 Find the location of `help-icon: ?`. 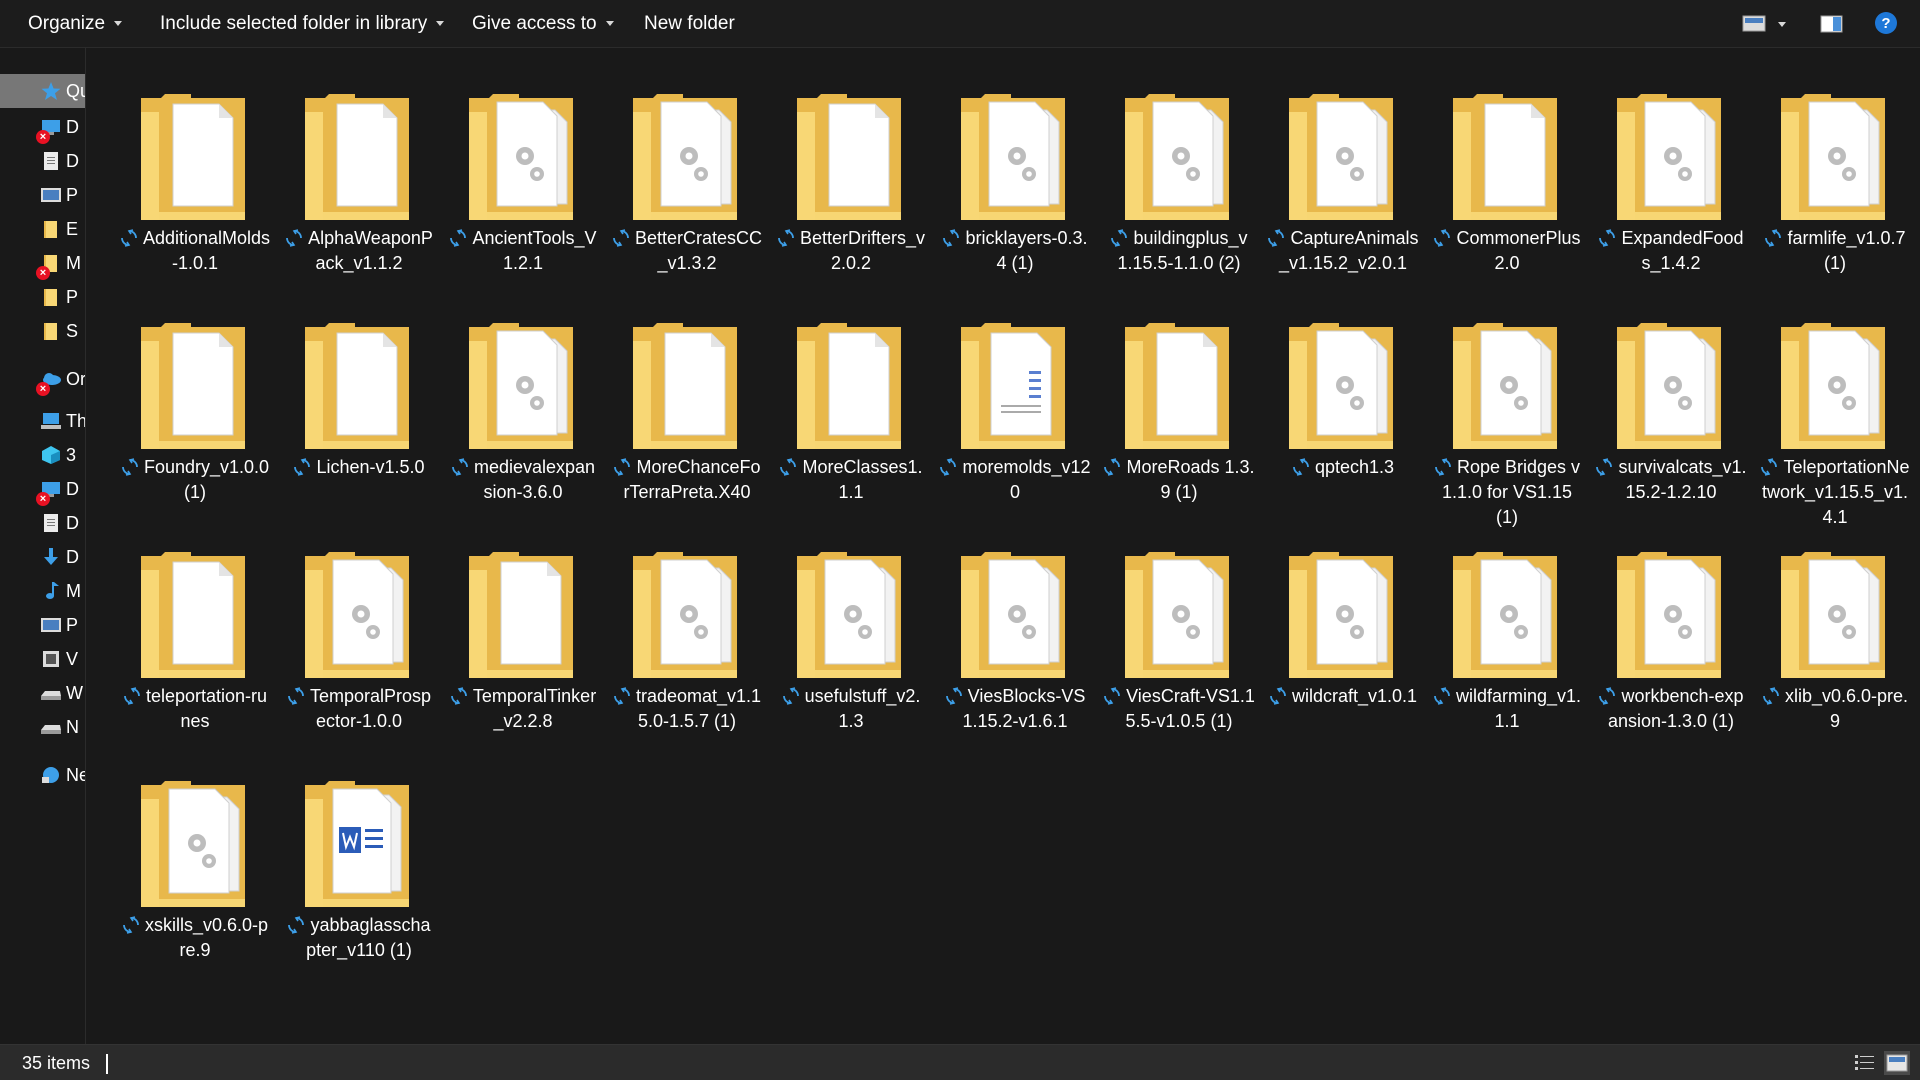

help-icon: ? is located at coordinates (1886, 23).